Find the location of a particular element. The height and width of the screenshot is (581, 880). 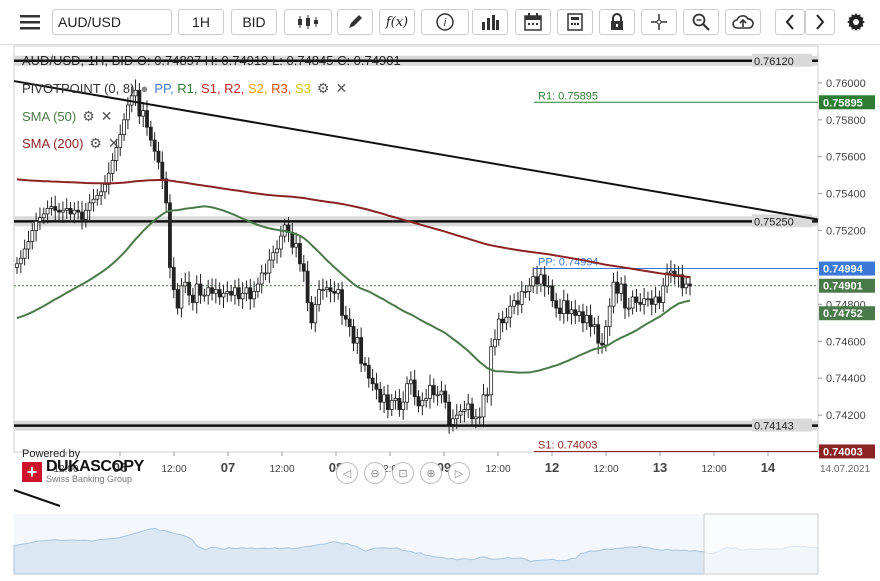

symbol-selector: AUD/USD is located at coordinates (112, 22).